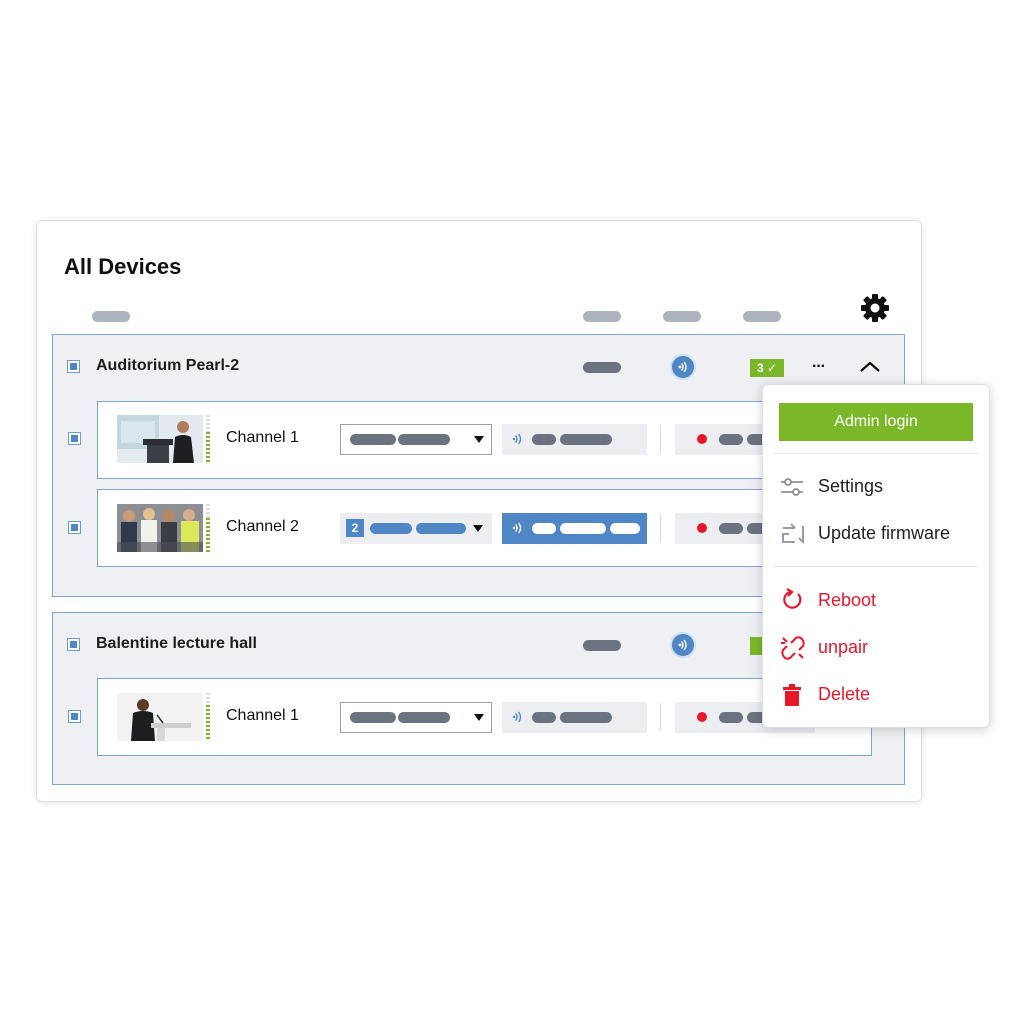 Image resolution: width=1024 pixels, height=1024 pixels. Describe the element at coordinates (760, 368) in the screenshot. I see `badge-count: 3` at that location.